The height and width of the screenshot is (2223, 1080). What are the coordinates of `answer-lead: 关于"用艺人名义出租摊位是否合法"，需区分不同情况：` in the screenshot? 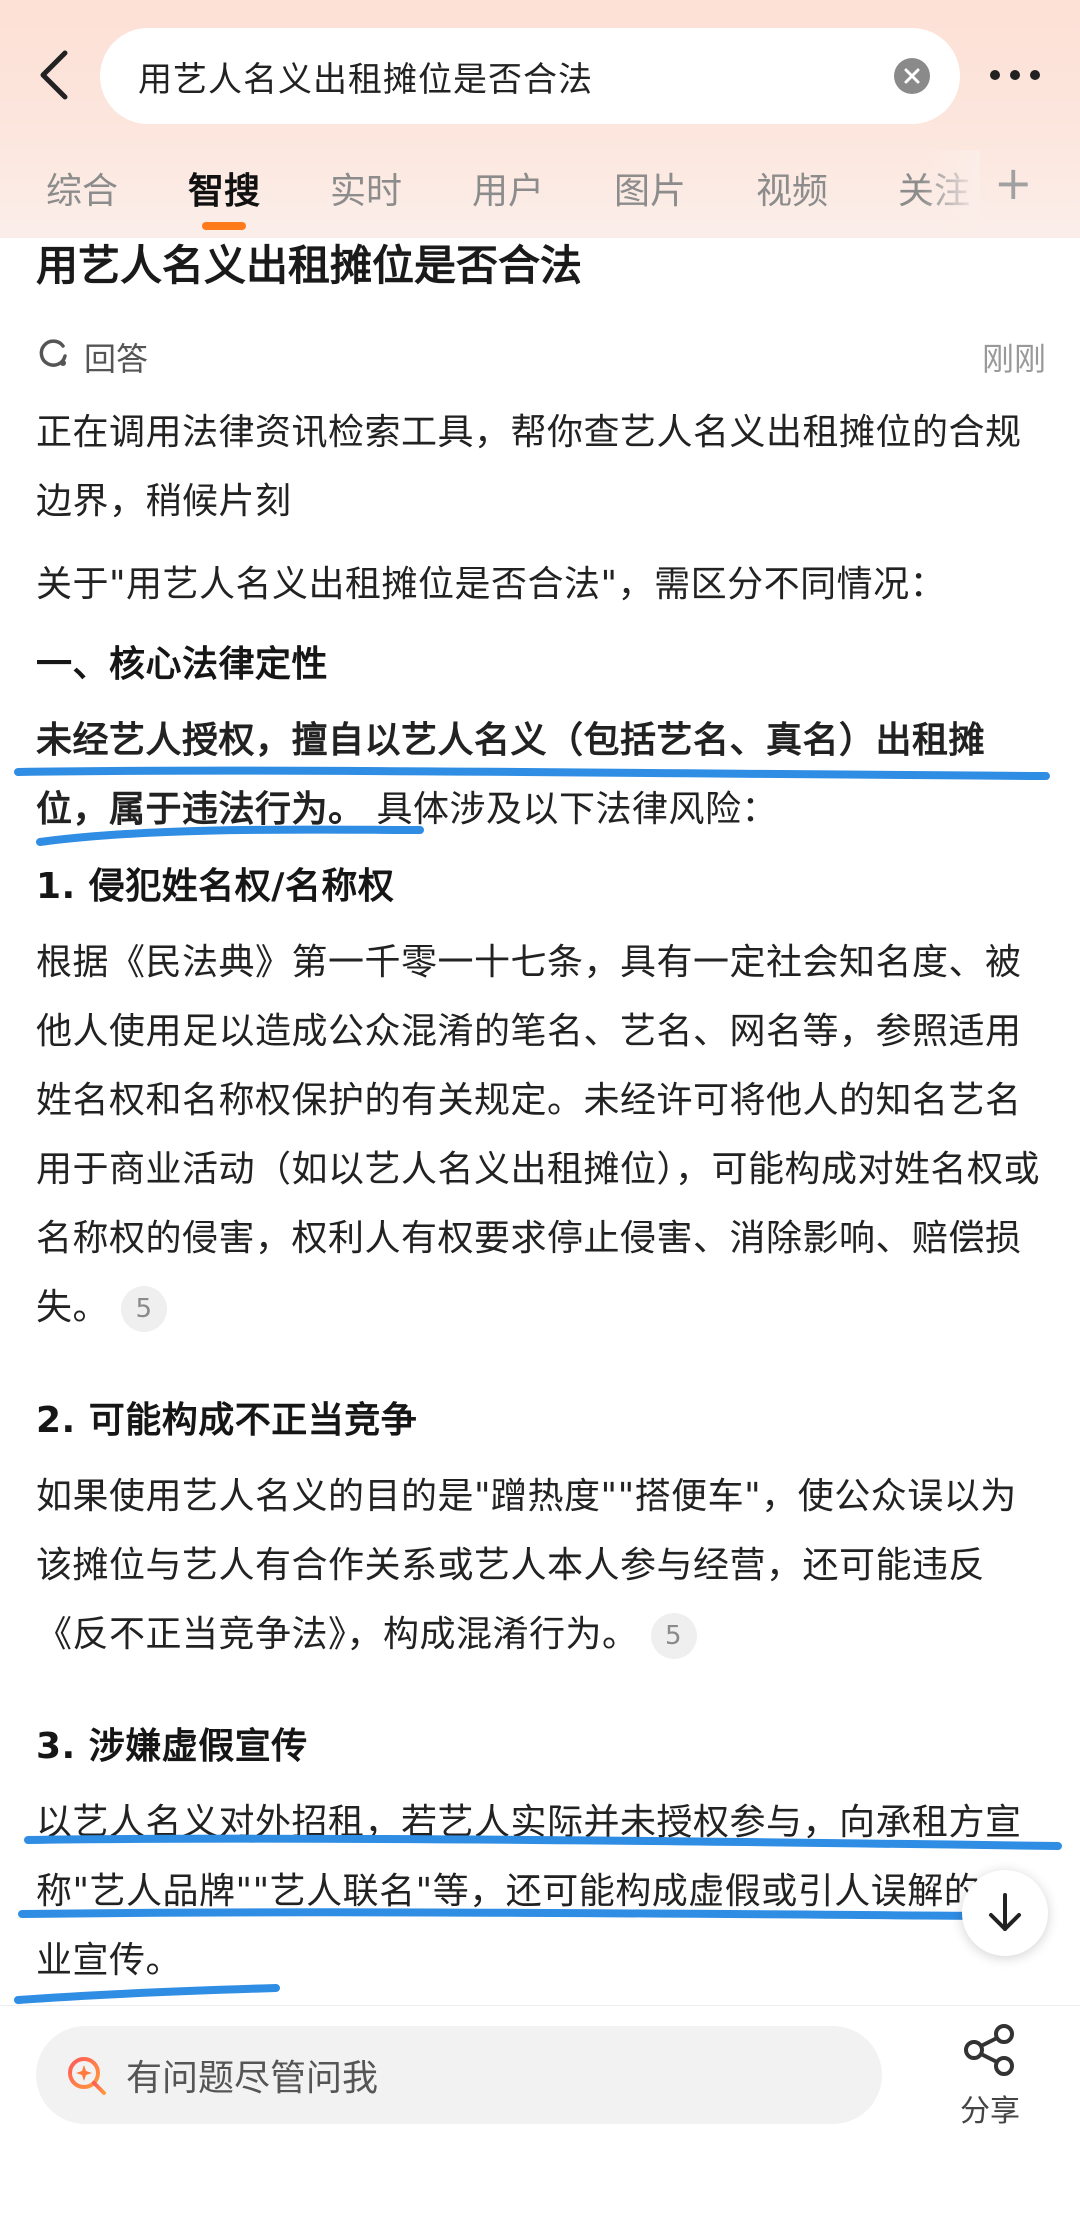 It's located at (491, 584).